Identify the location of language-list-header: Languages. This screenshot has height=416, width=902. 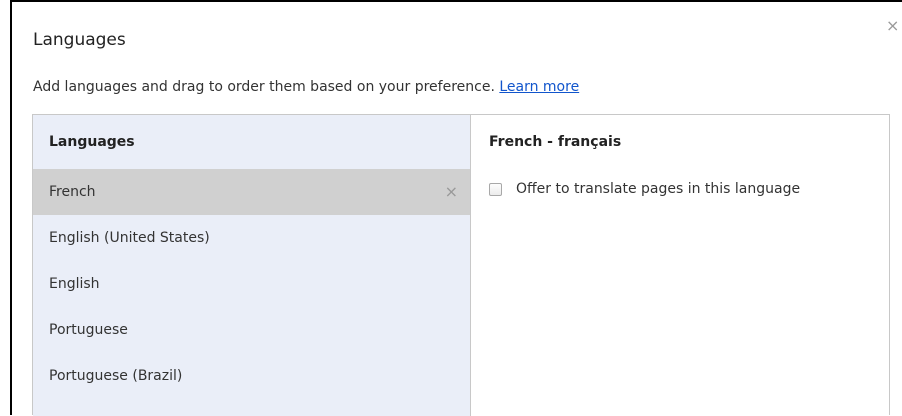
(92, 142).